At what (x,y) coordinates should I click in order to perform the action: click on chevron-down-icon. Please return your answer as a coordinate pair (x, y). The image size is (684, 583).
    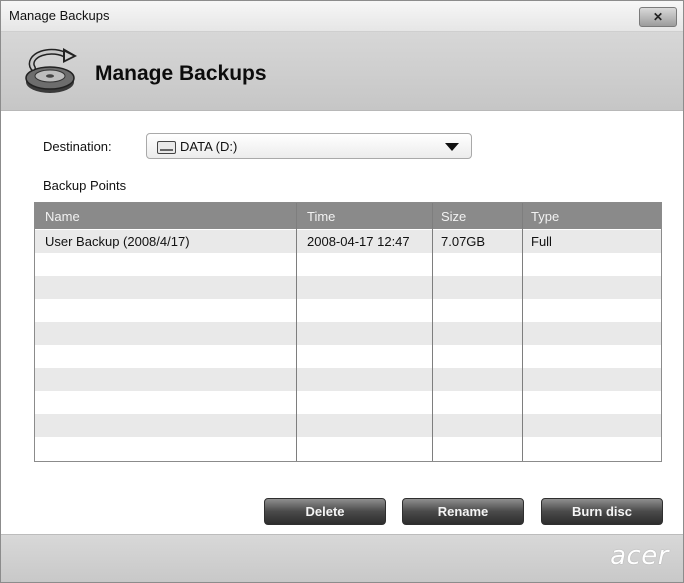
    Looking at the image, I should click on (452, 147).